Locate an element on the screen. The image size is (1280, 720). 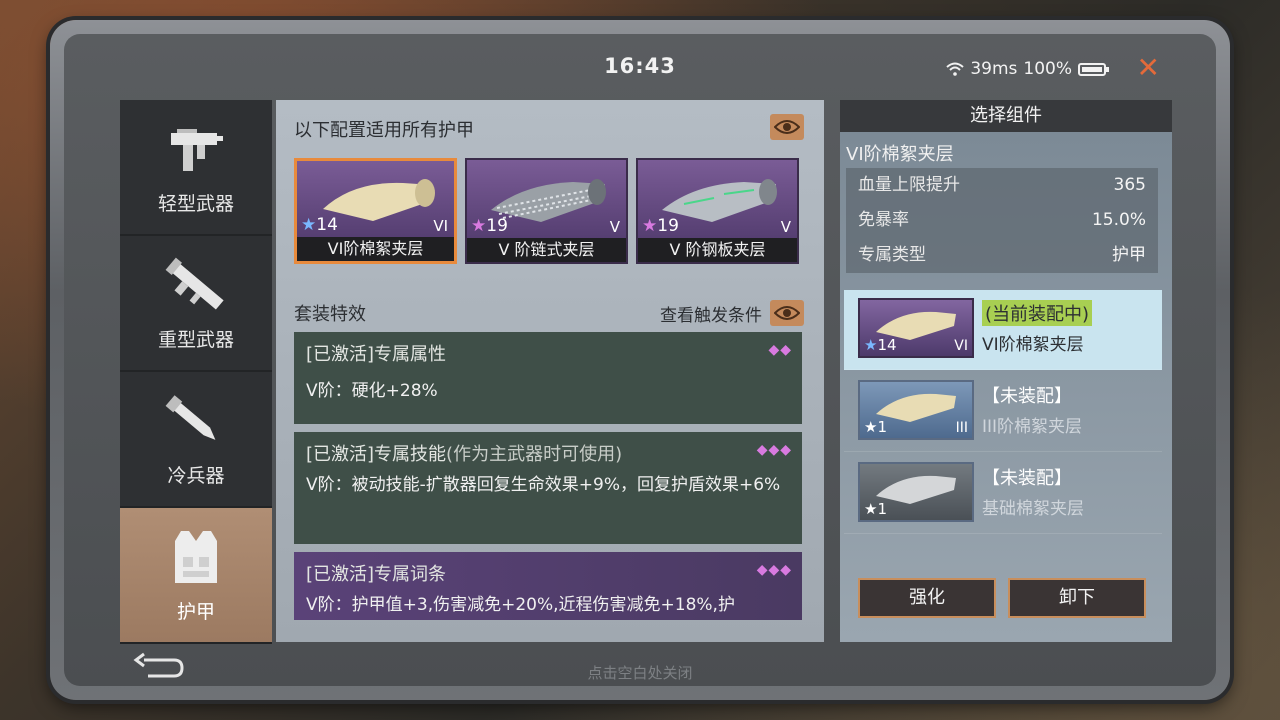
star-count: ★14 is located at coordinates (319, 225).